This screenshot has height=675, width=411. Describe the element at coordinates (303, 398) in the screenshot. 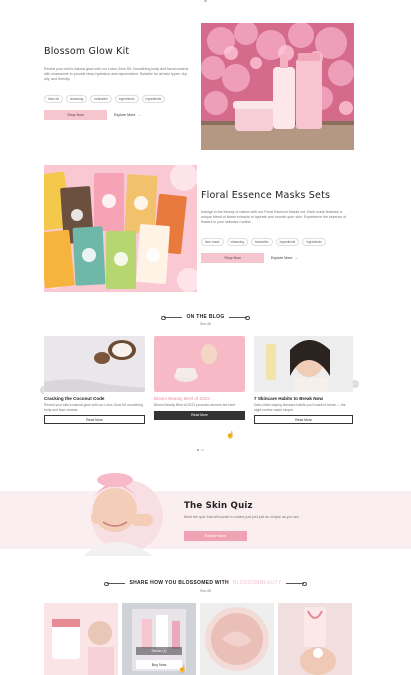

I see `blog-card-title: 7 Skincare Habits to Break Now` at that location.